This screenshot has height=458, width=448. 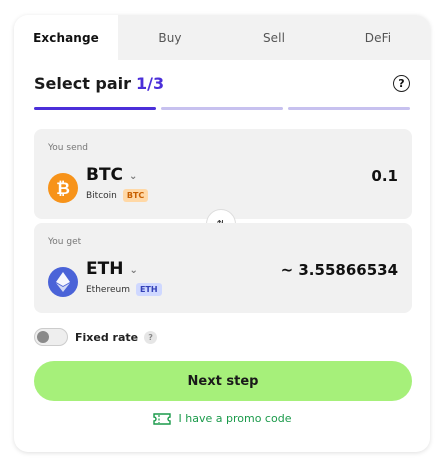 What do you see at coordinates (274, 37) in the screenshot?
I see `tab-sell: Sell` at bounding box center [274, 37].